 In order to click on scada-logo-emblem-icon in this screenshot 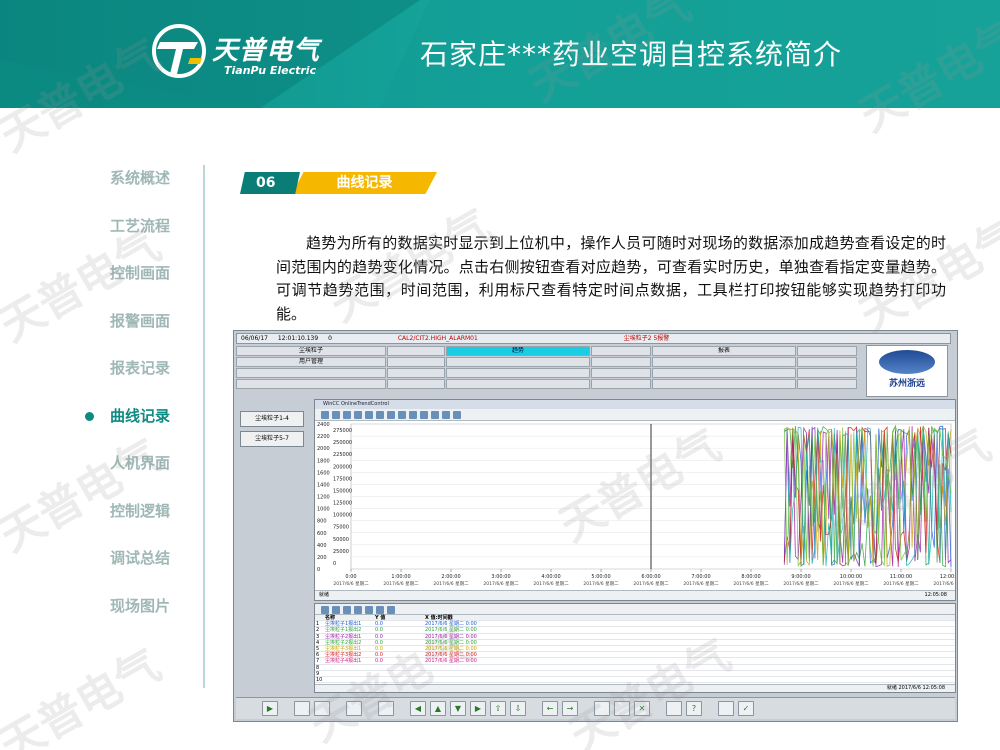, I will do `click(907, 362)`.